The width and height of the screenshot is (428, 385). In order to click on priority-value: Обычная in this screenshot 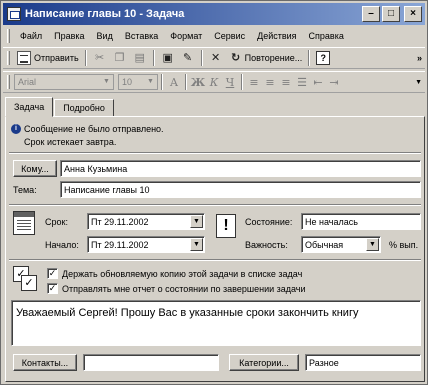, I will do `click(324, 244)`.